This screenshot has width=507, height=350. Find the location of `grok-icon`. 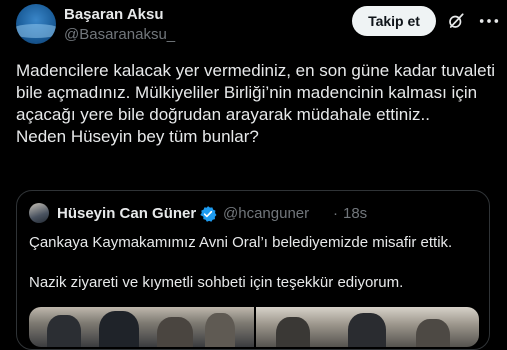

grok-icon is located at coordinates (456, 21).